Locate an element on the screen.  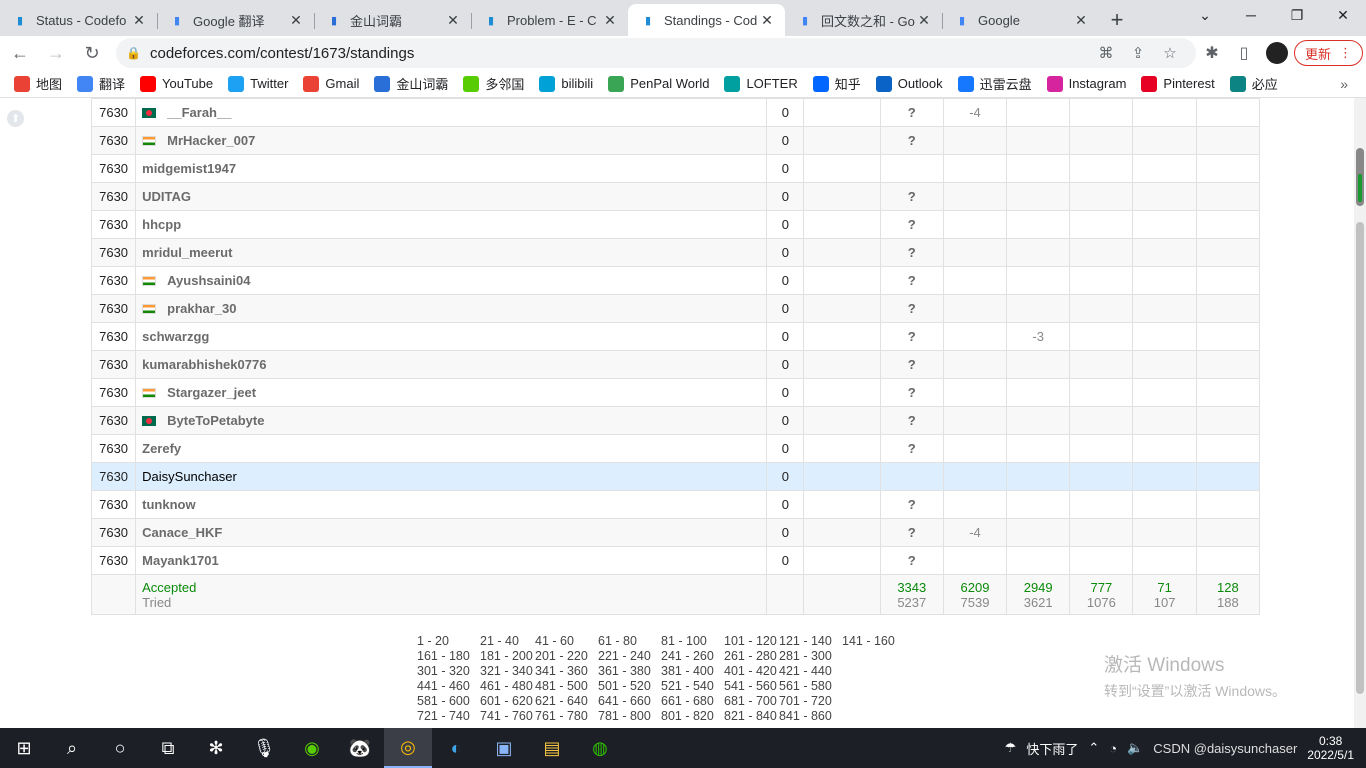
page-link: 581 - 600 is located at coordinates (448, 701).